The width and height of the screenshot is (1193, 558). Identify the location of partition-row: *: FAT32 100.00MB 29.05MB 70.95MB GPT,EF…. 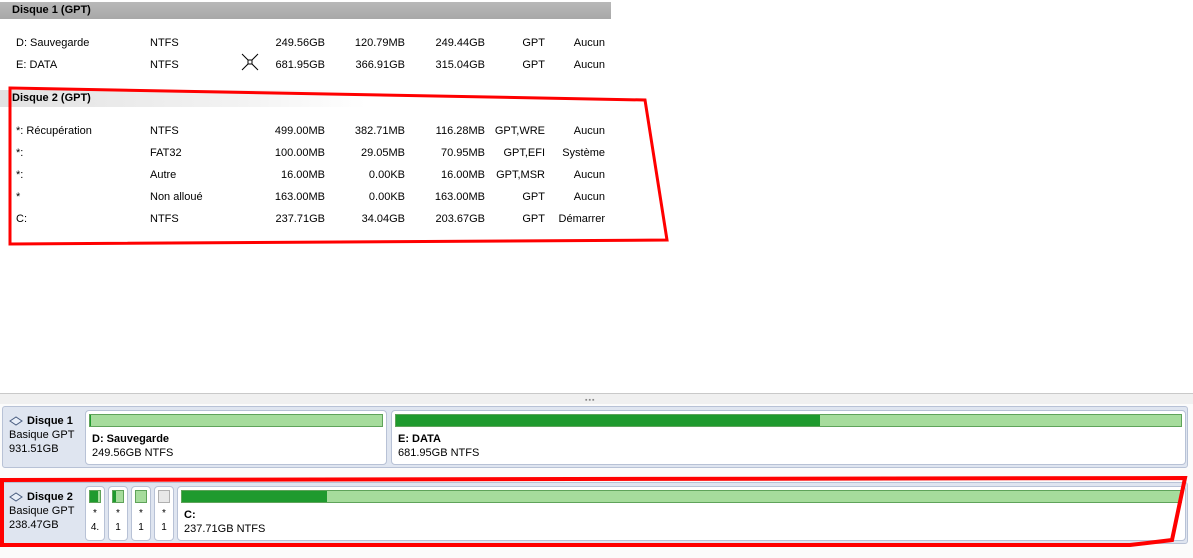
(305, 153).